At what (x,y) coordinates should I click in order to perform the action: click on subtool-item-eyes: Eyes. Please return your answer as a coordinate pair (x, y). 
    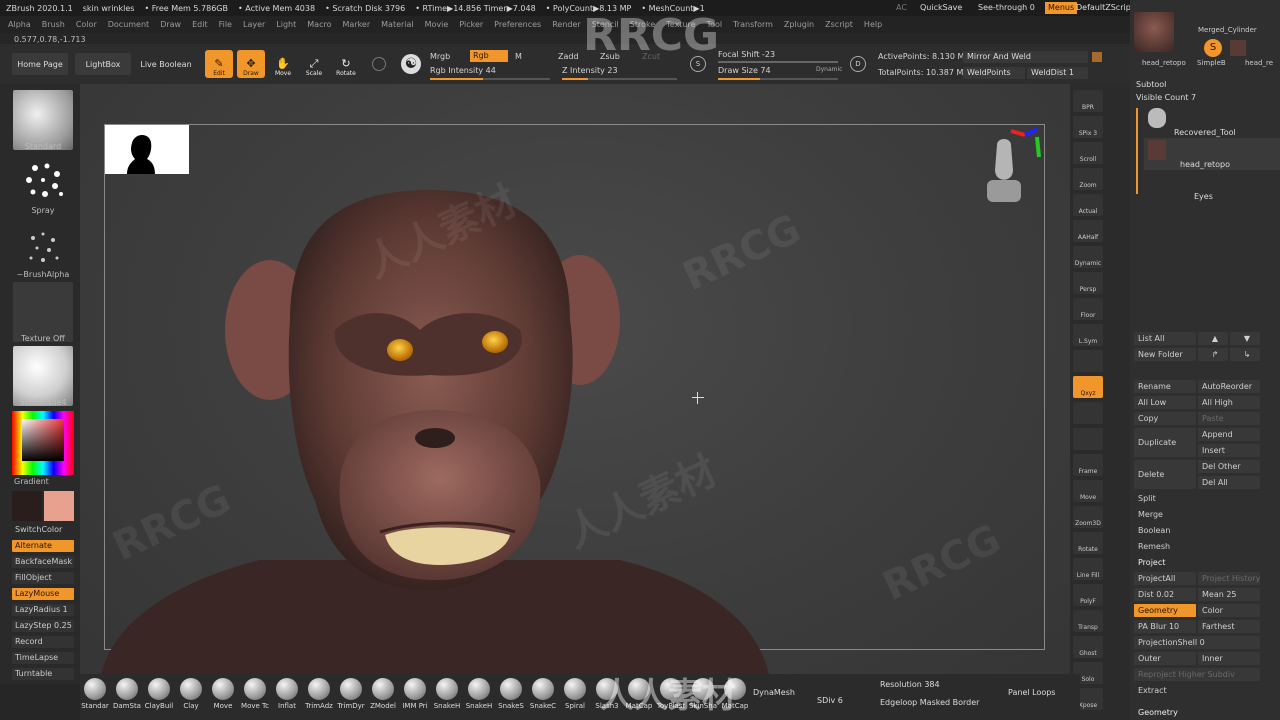
    Looking at the image, I should click on (1203, 196).